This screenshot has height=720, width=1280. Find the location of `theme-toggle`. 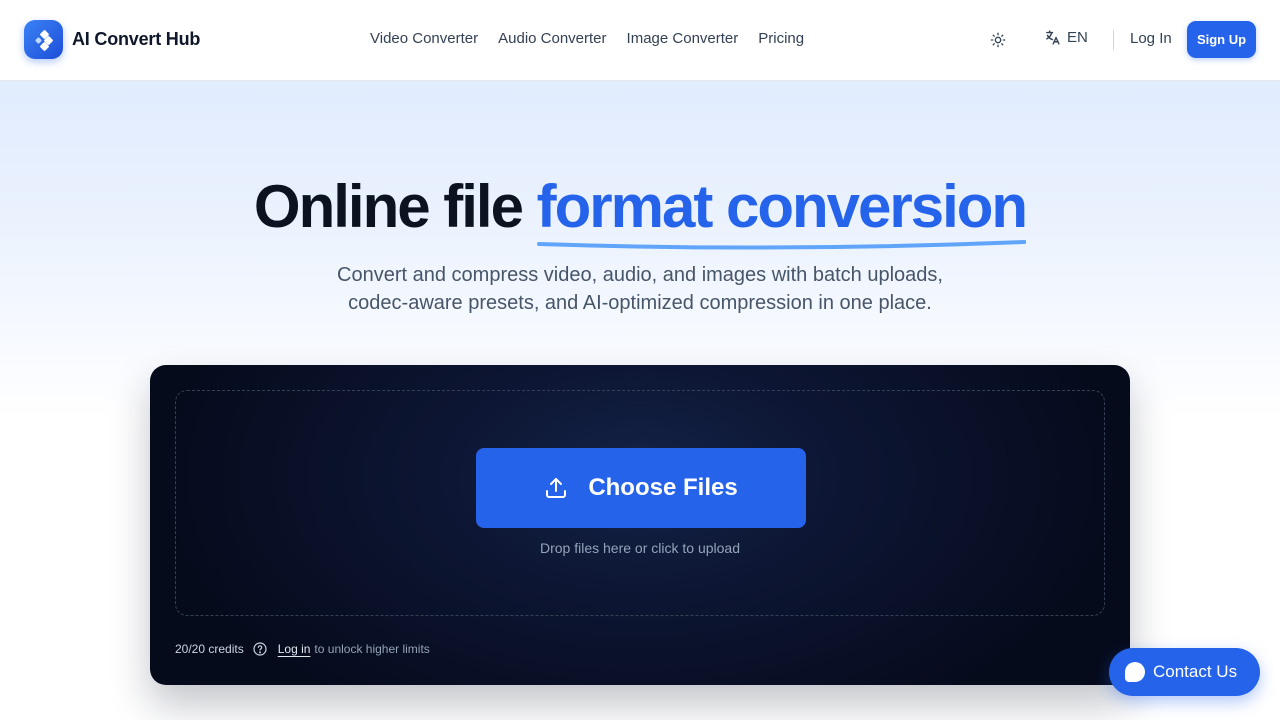

theme-toggle is located at coordinates (998, 40).